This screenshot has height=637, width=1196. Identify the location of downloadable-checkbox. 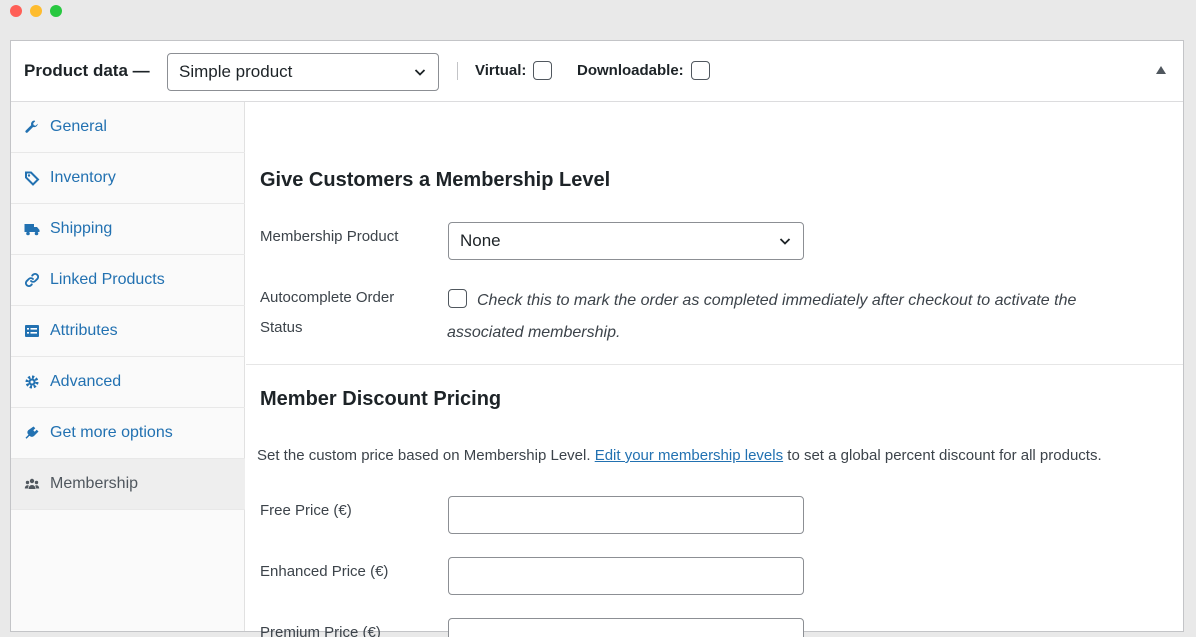
(700, 70).